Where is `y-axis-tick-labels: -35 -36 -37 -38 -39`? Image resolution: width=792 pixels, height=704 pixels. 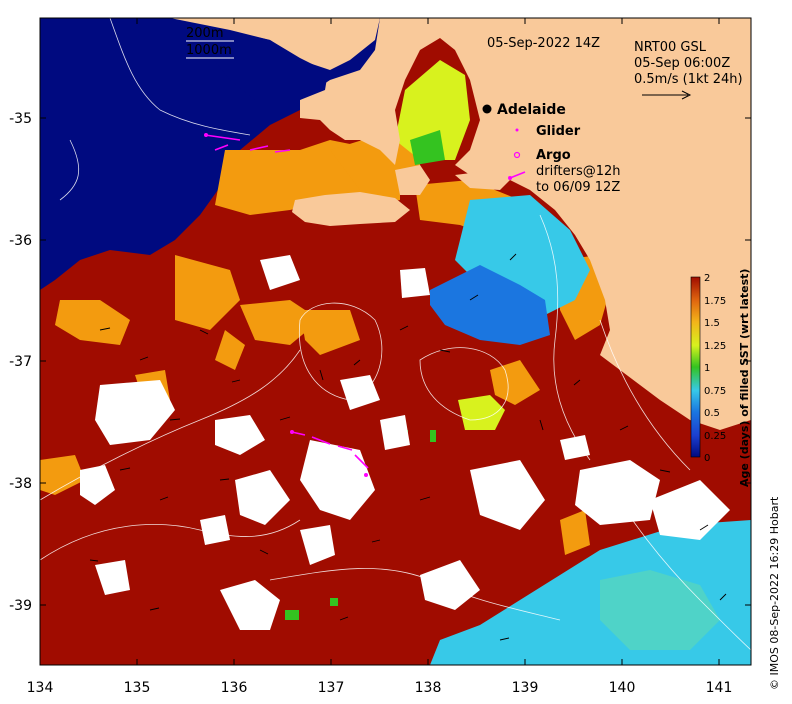 y-axis-tick-labels: -35 -36 -37 -38 -39 is located at coordinates (20, 362).